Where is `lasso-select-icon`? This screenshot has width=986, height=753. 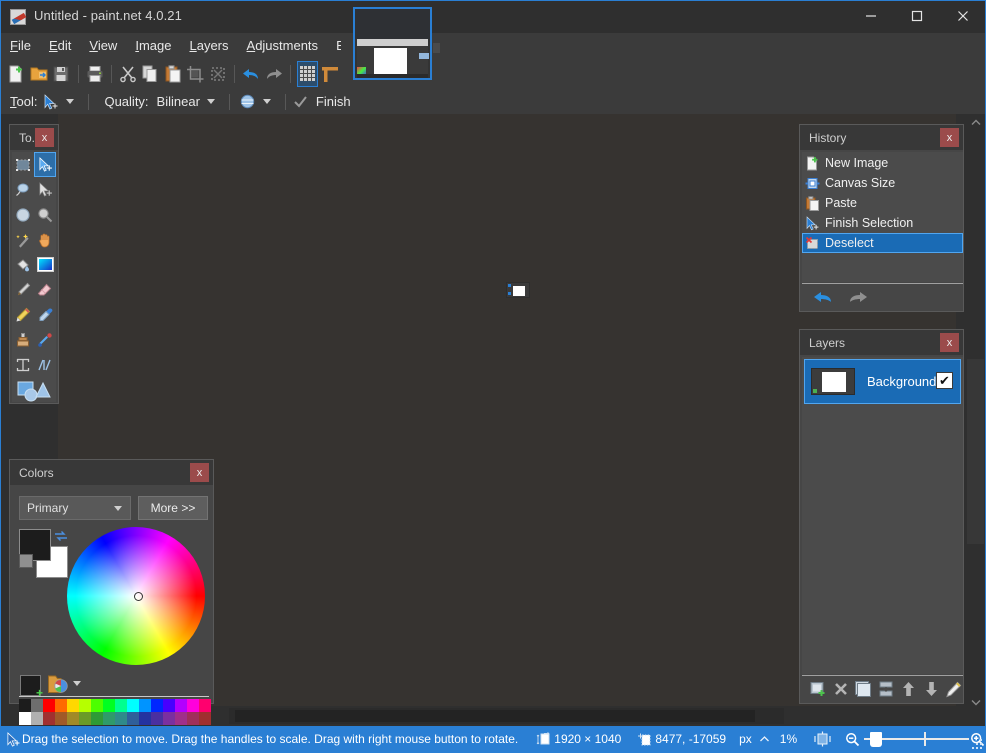
lasso-select-icon is located at coordinates (23, 189).